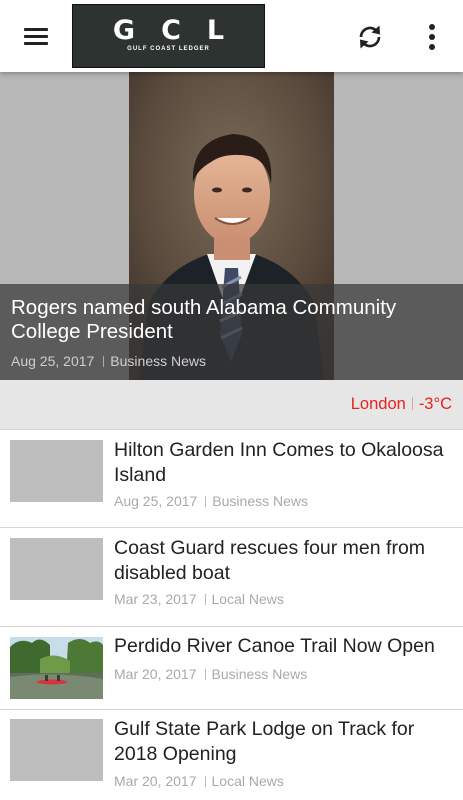 Image resolution: width=463 pixels, height=800 pixels. I want to click on news-meta: Mar 20, 2017 Business News, so click(210, 674).